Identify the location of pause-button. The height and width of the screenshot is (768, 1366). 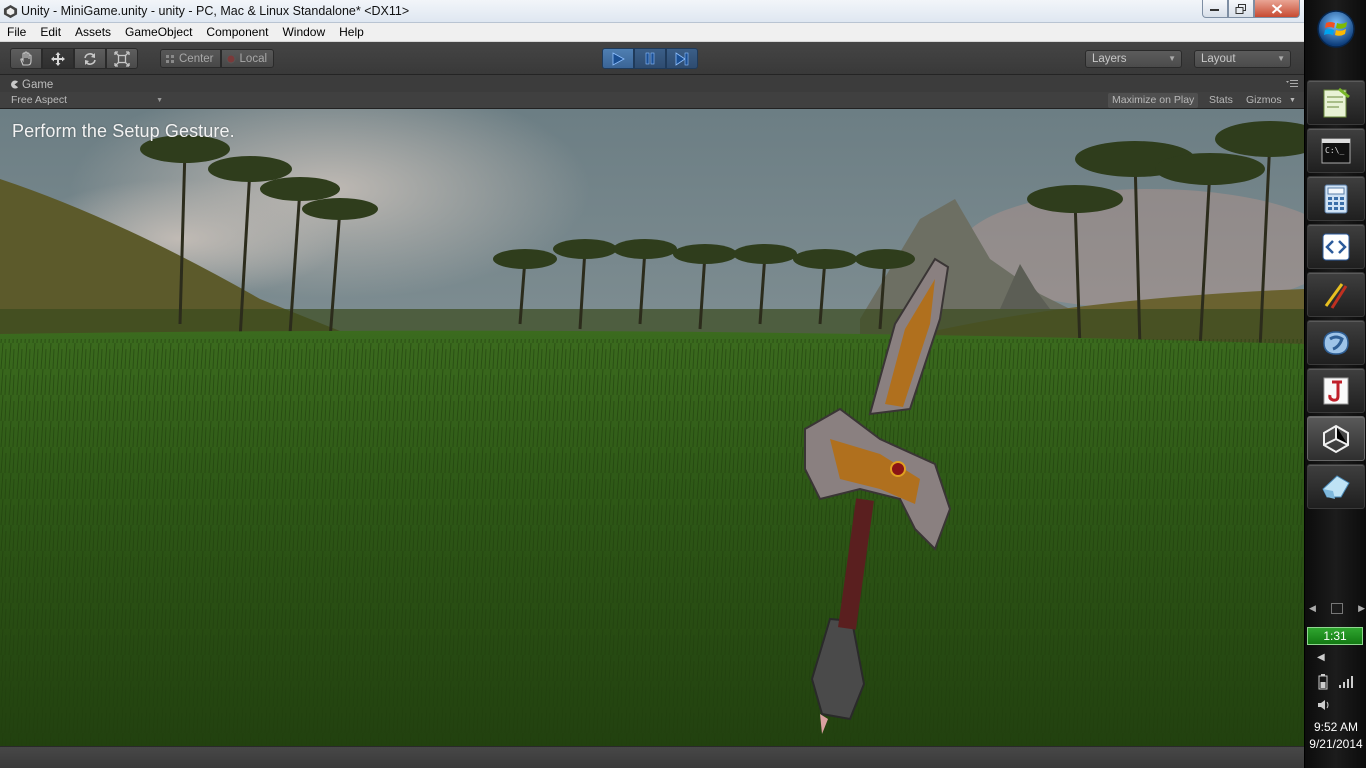
(650, 58).